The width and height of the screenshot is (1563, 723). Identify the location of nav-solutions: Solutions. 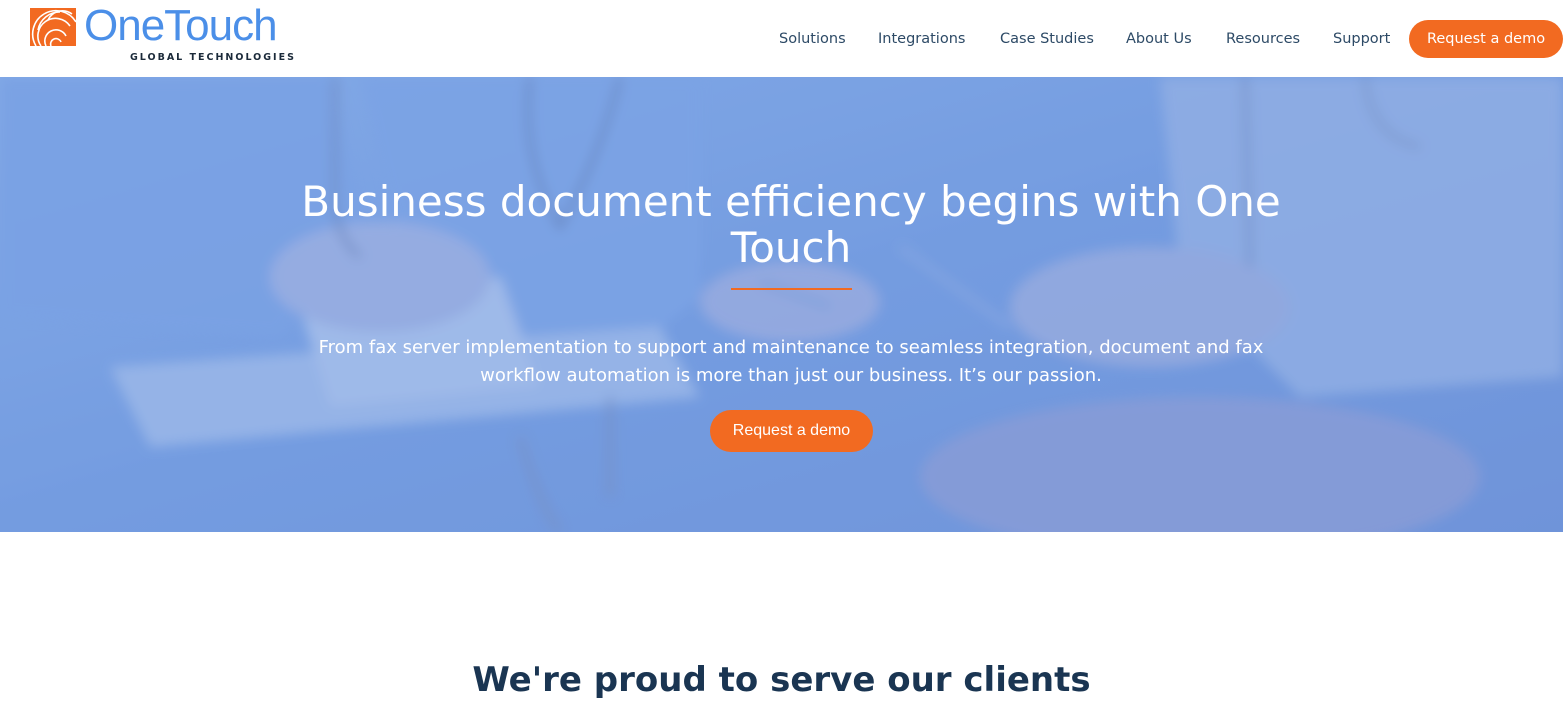
(812, 39).